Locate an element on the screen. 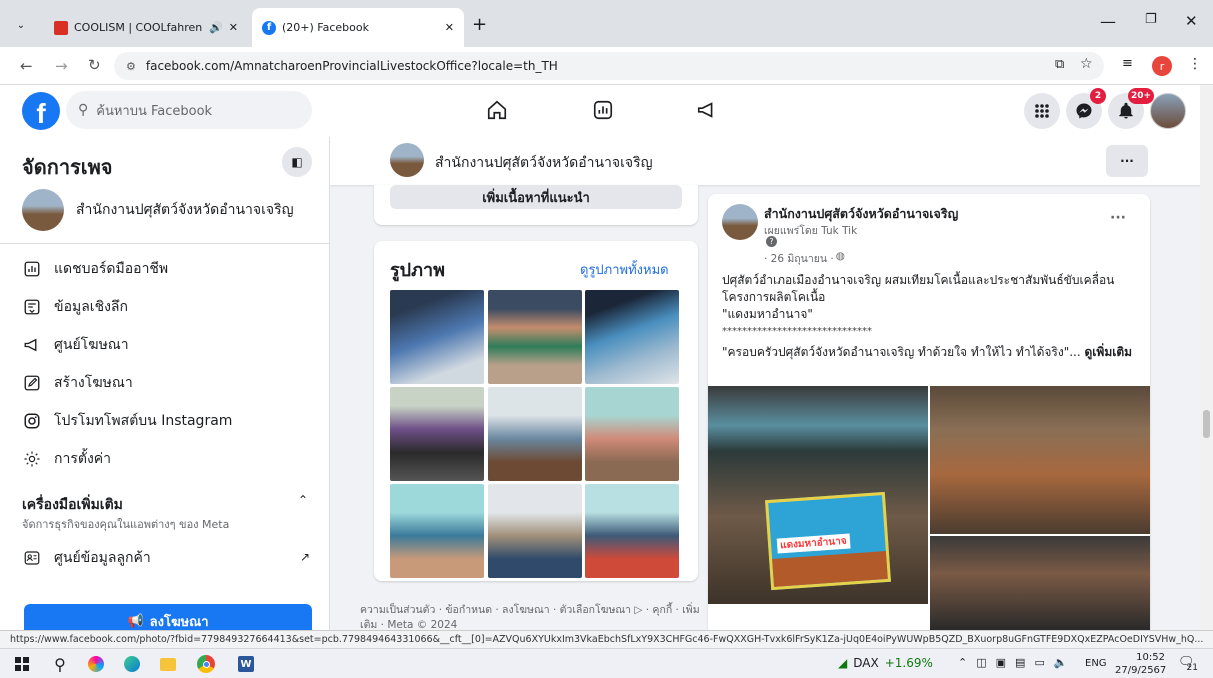 The image size is (1213, 678). file-explorer-icon is located at coordinates (168, 664).